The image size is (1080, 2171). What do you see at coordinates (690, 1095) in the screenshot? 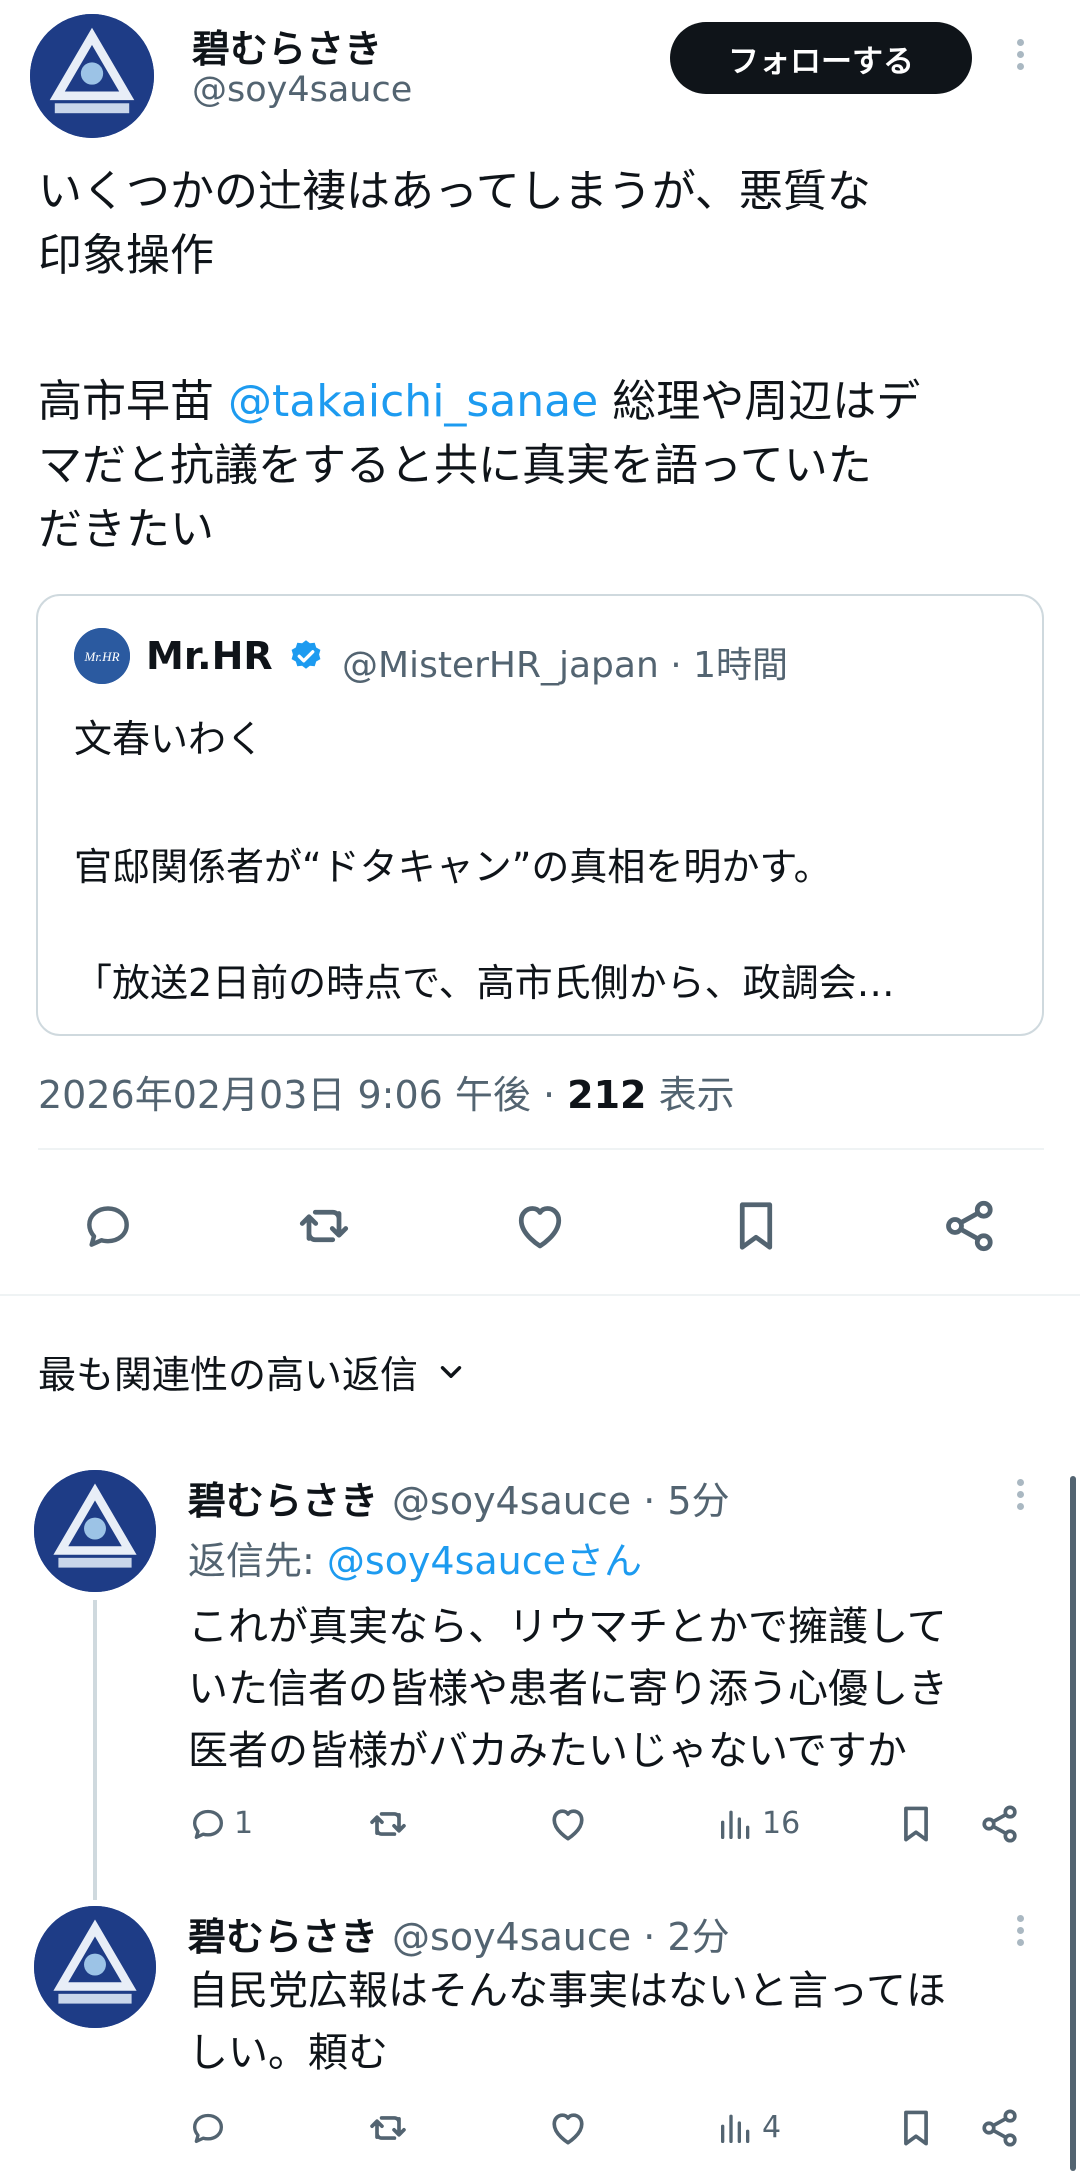
I see `views-label: 表示` at bounding box center [690, 1095].